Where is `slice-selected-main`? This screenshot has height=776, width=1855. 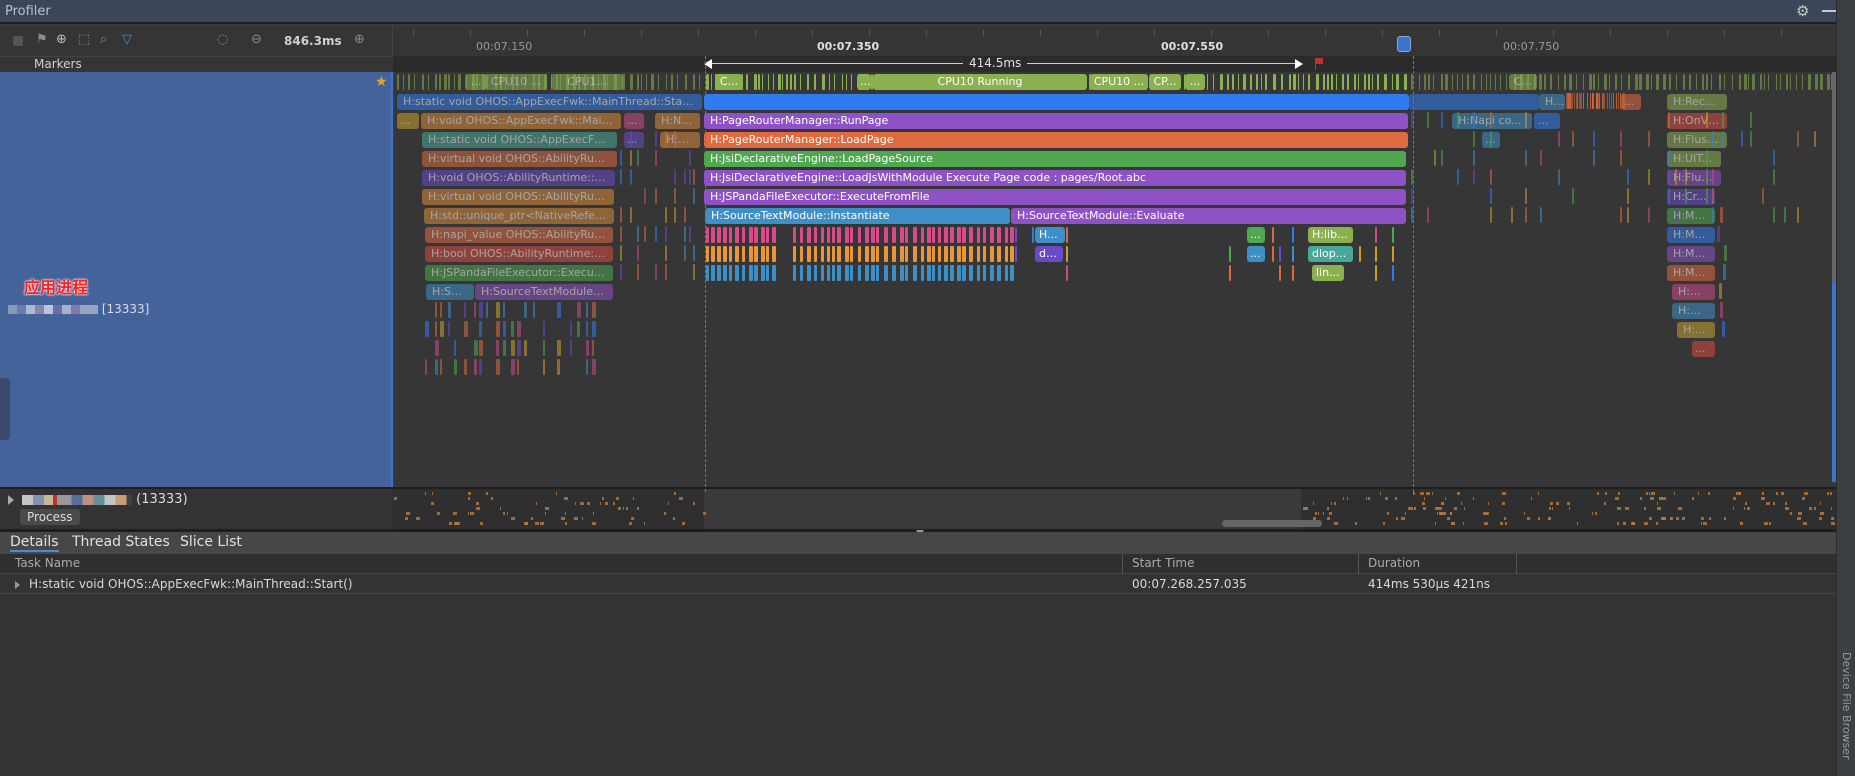
slice-selected-main is located at coordinates (1056, 102).